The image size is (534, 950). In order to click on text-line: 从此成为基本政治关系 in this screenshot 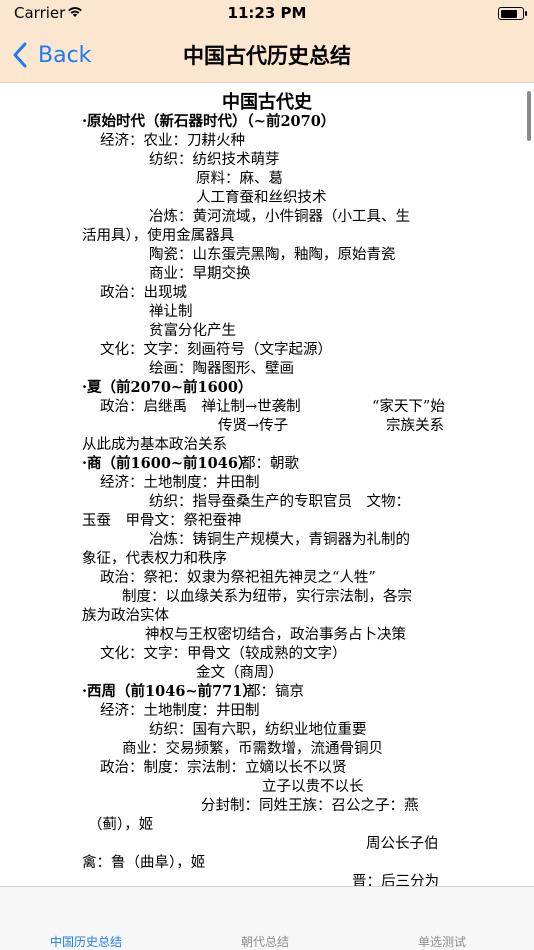, I will do `click(154, 445)`.